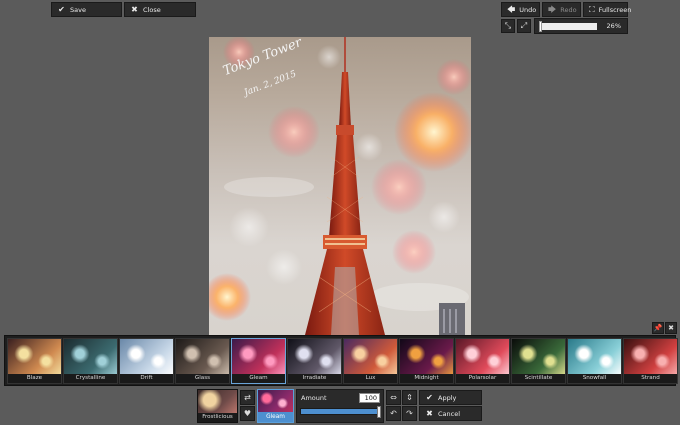  I want to click on zoom-slider: 26%, so click(581, 26).